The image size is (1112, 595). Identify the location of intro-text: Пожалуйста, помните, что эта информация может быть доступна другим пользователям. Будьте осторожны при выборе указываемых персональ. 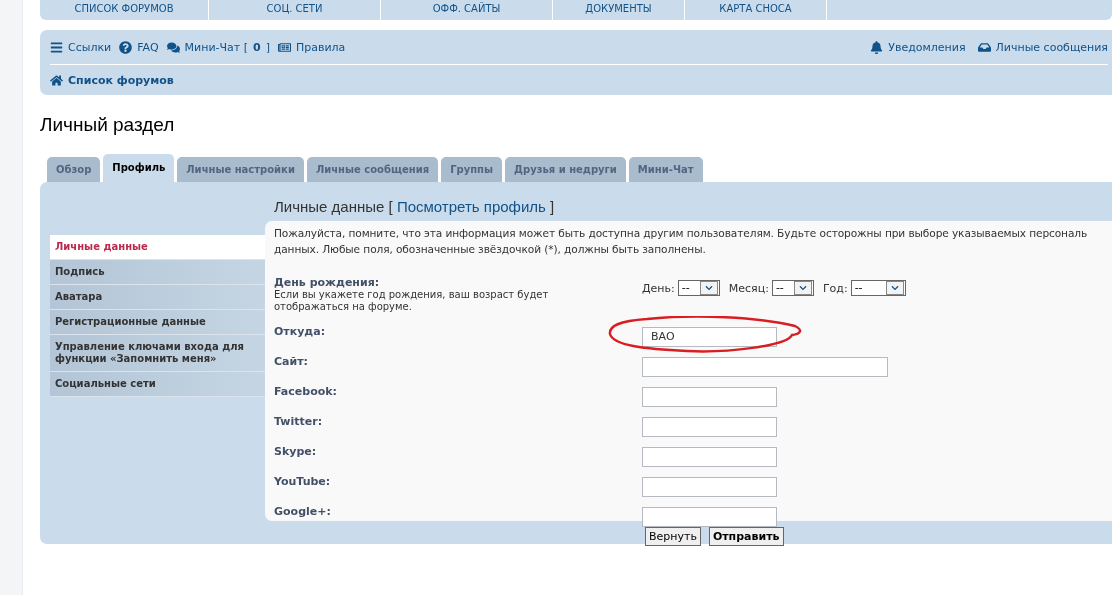
(681, 233).